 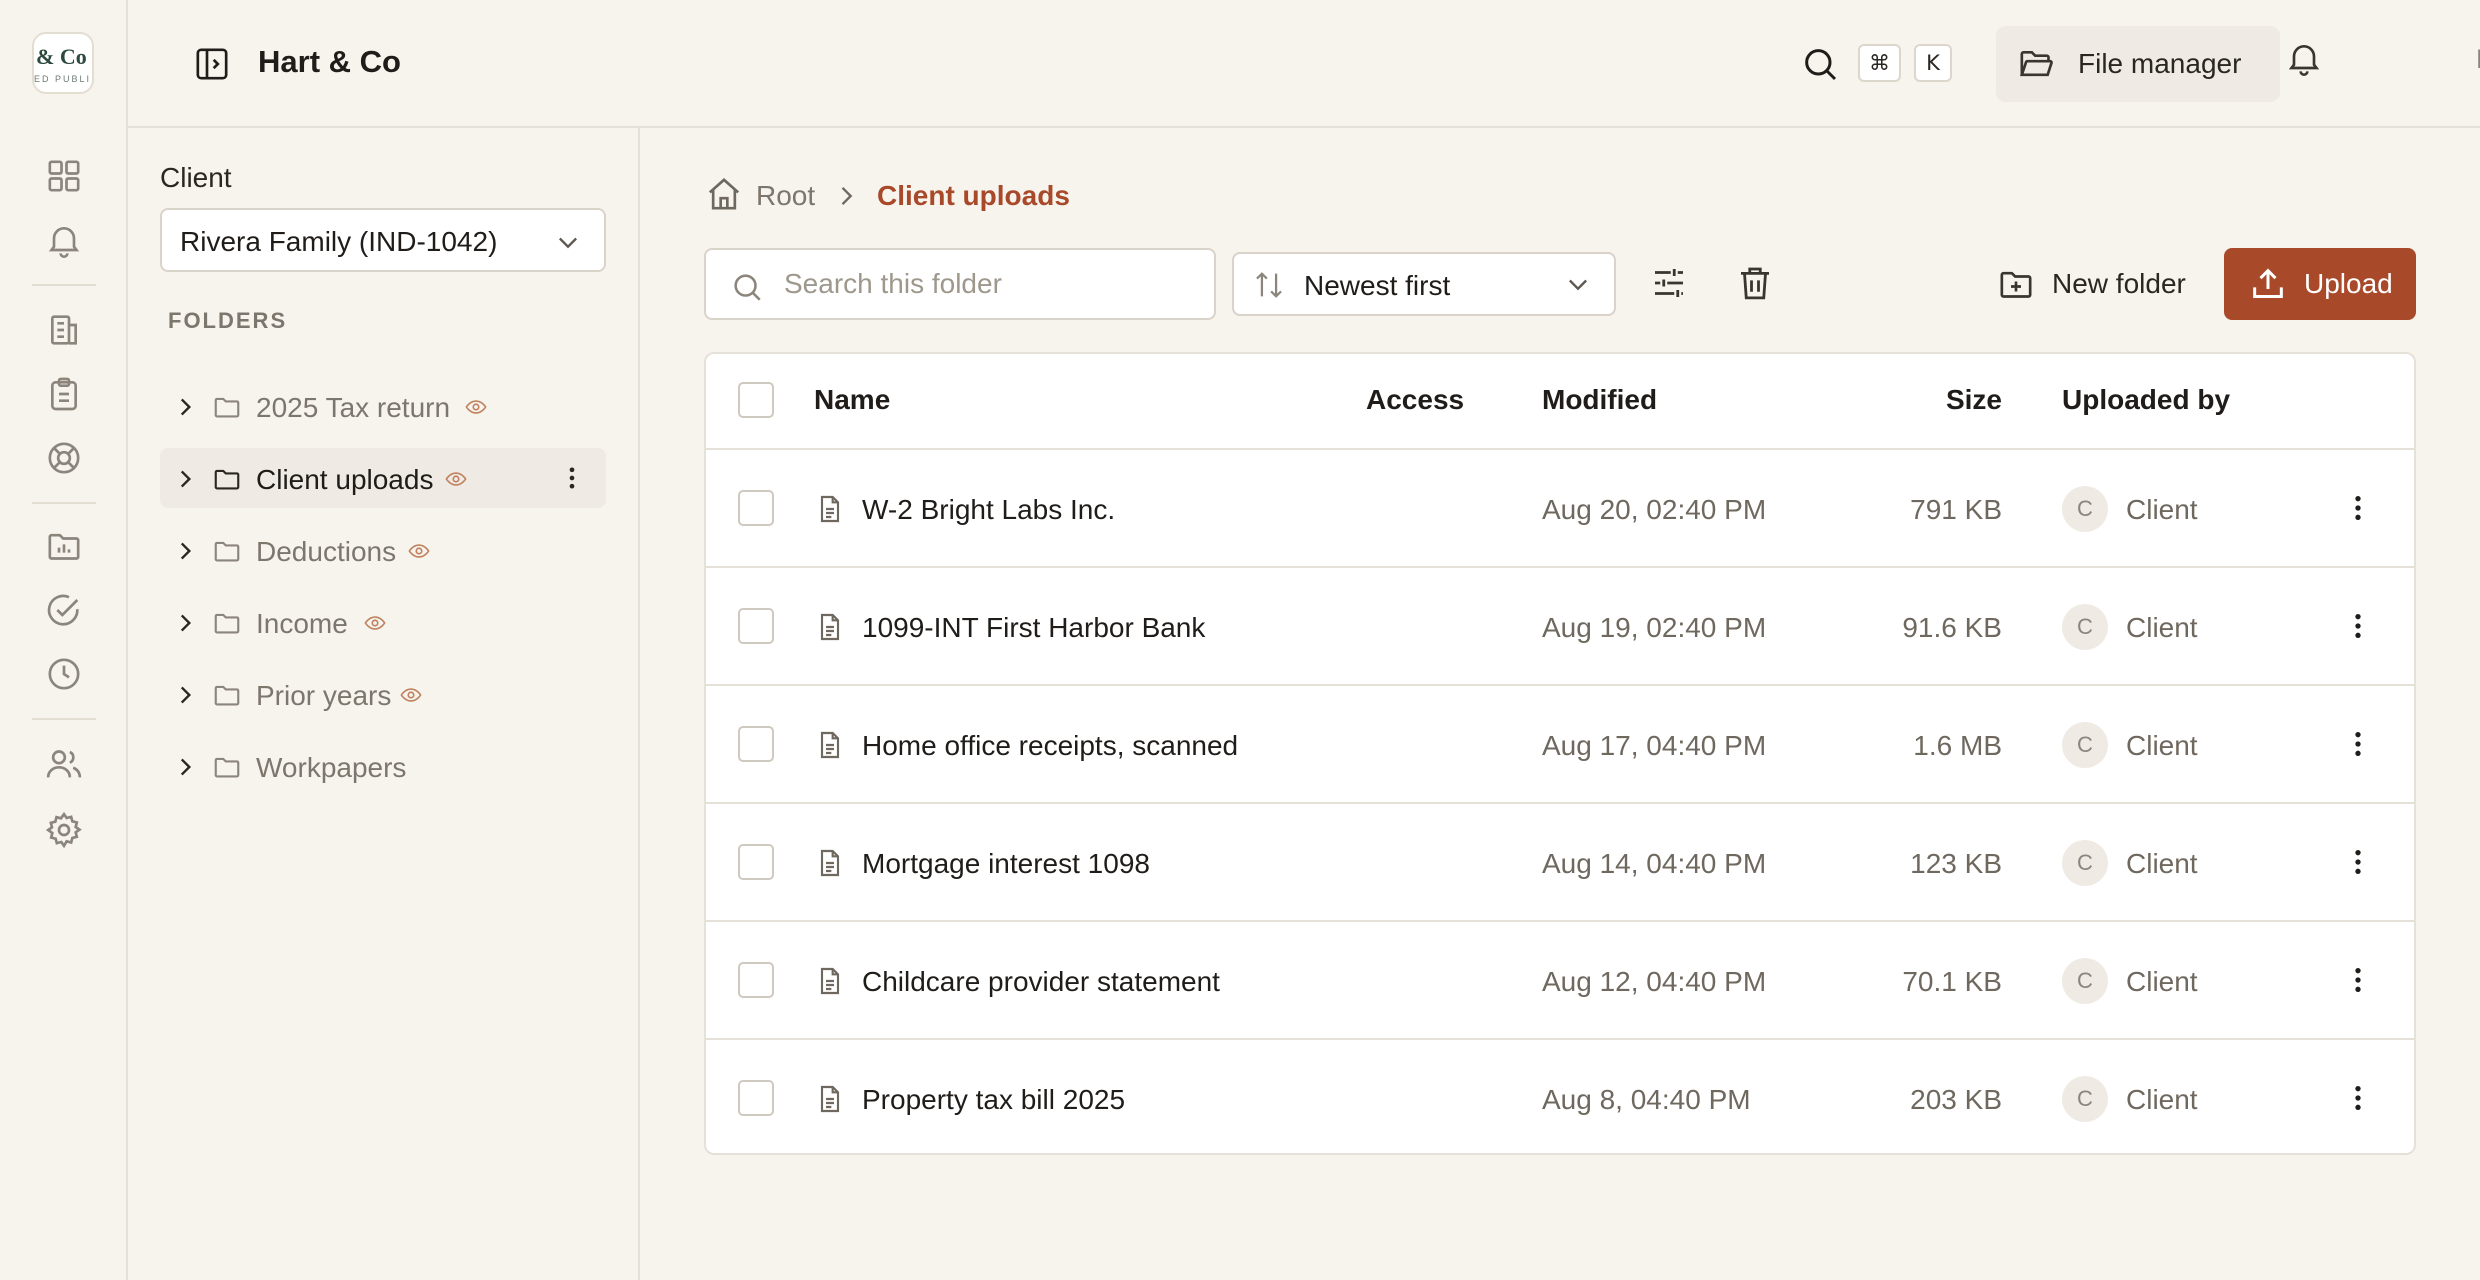 I want to click on search-icon, so click(x=1820, y=64).